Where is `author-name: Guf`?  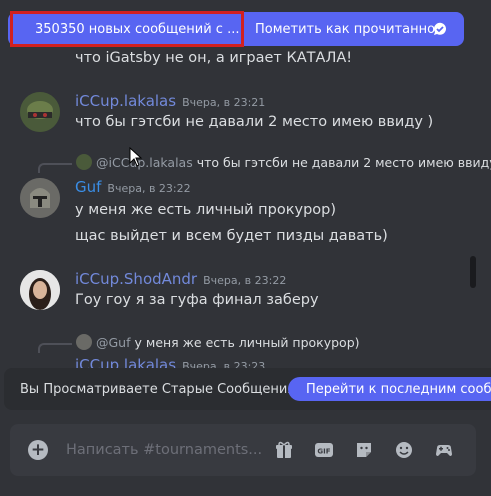
author-name: Guf is located at coordinates (88, 187).